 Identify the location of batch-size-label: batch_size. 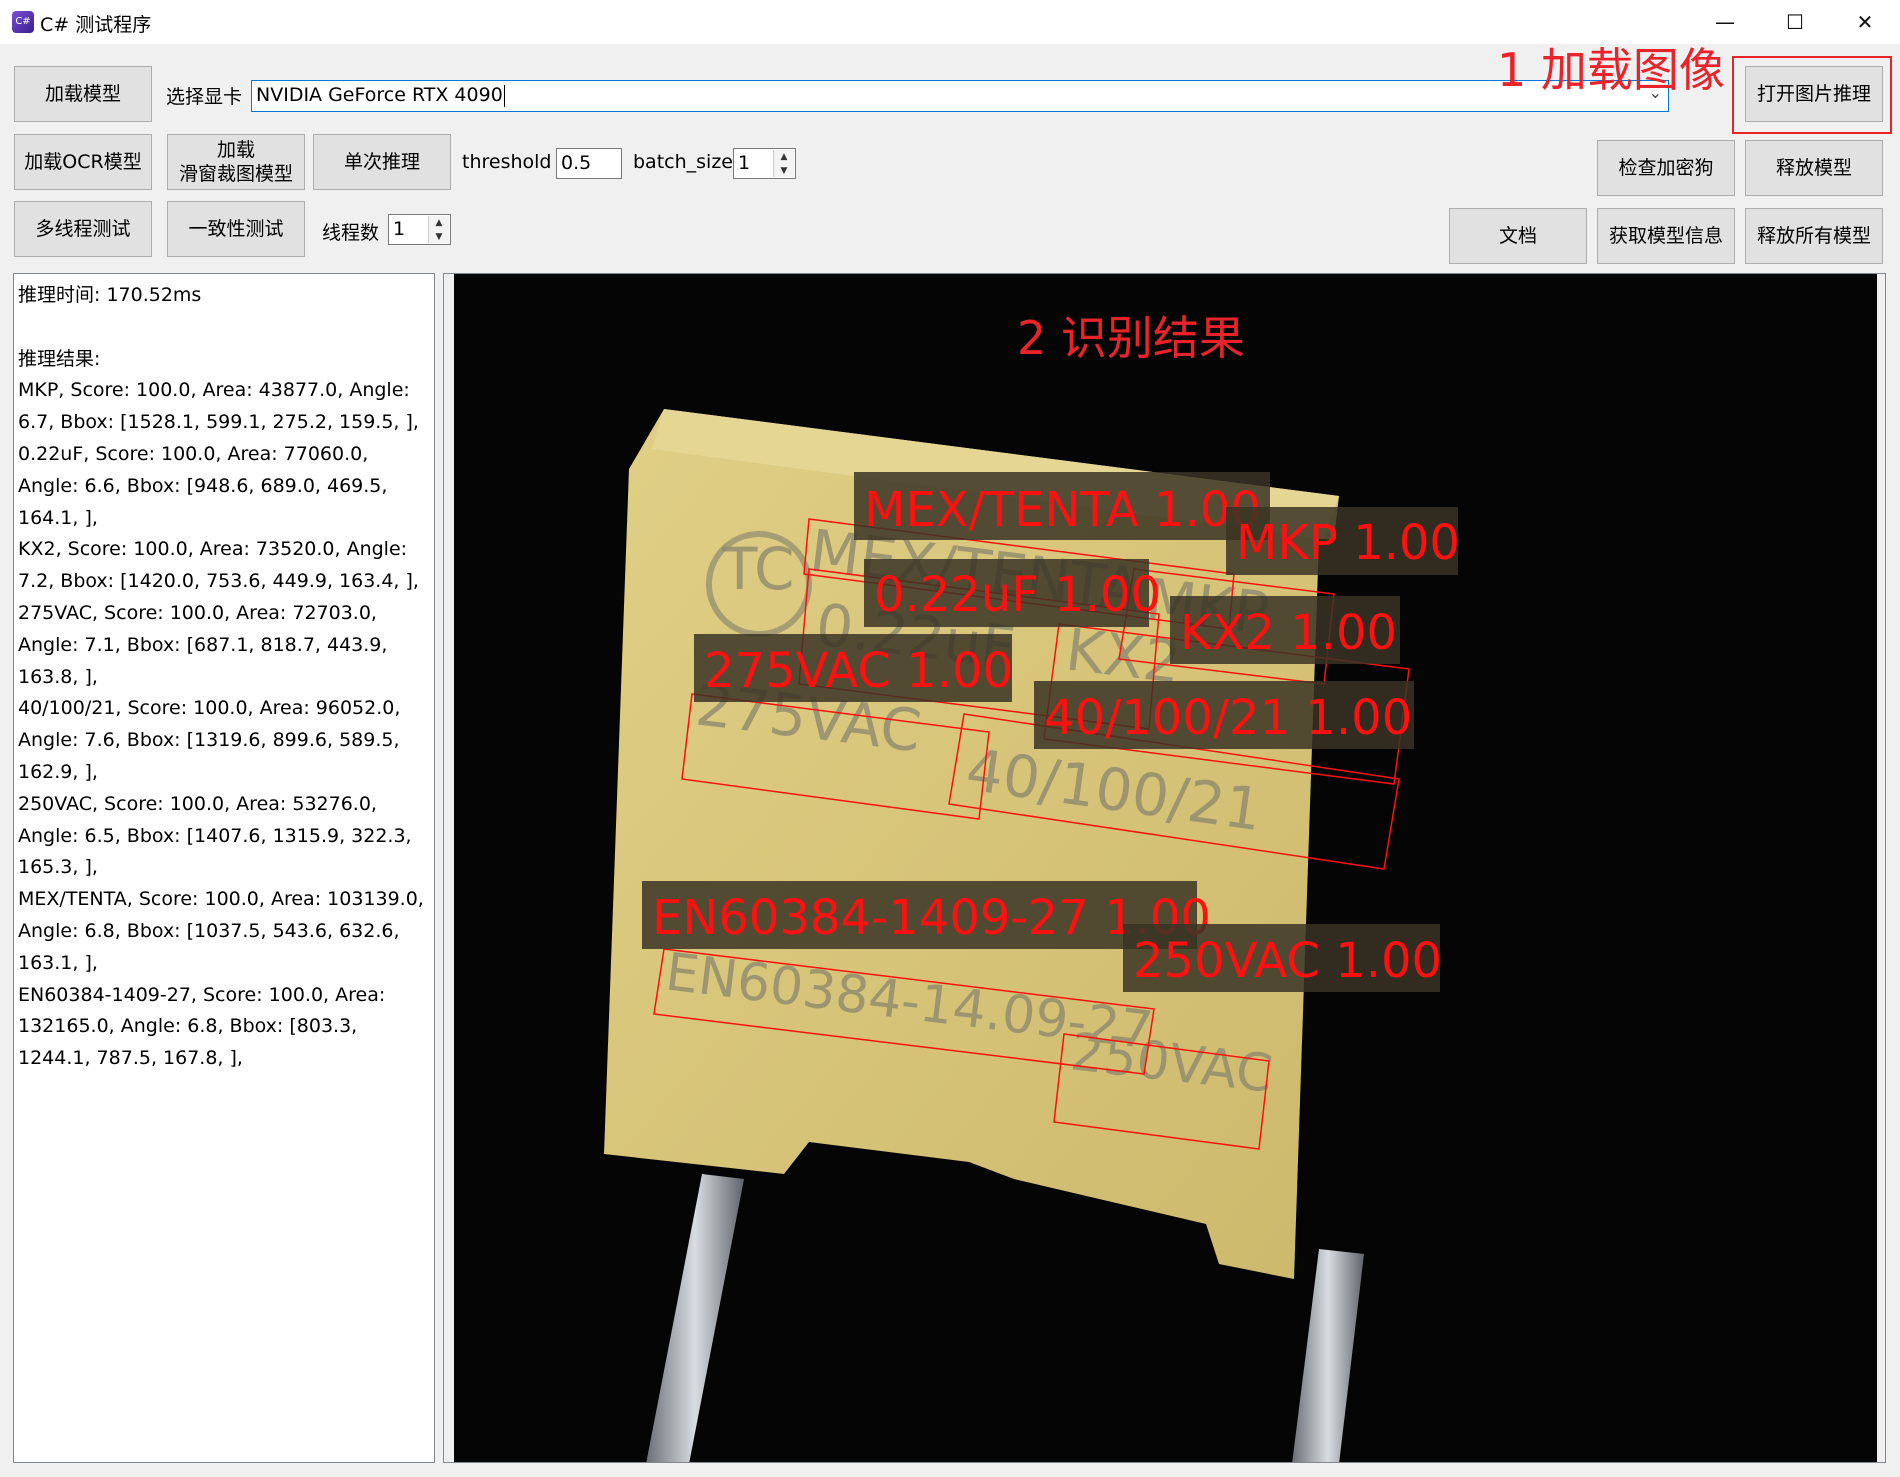
(683, 162).